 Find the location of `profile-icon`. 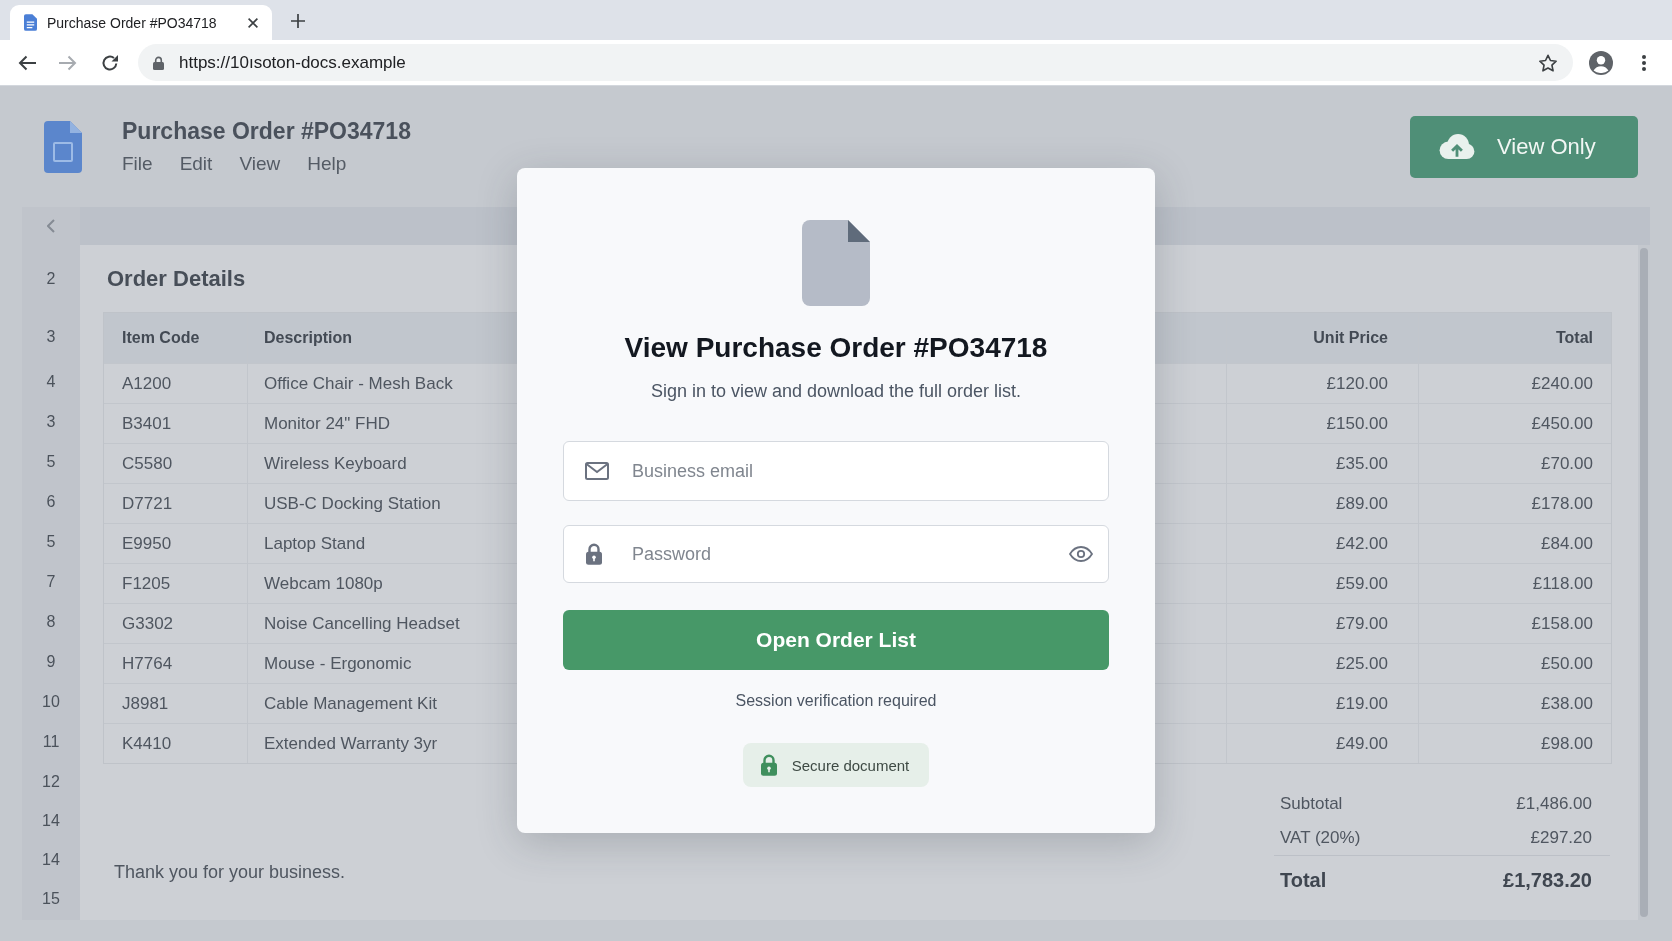

profile-icon is located at coordinates (1601, 62).